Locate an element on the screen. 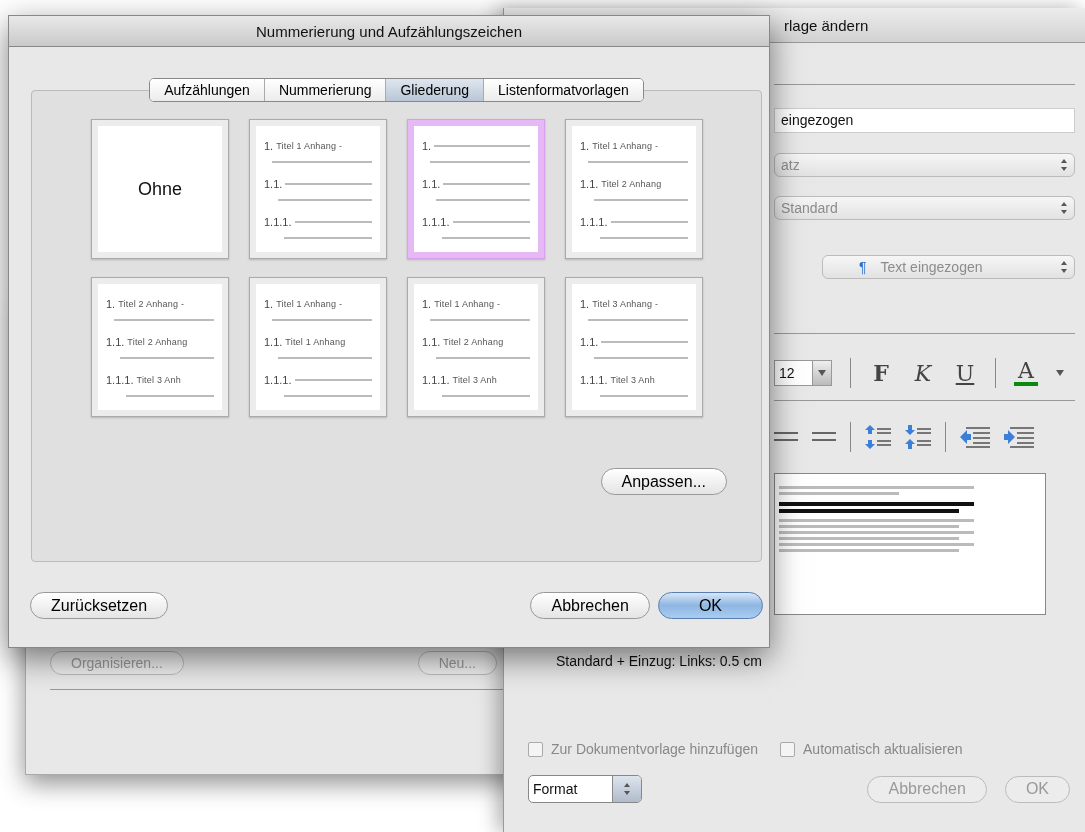 Image resolution: width=1085 pixels, height=832 pixels. style-description: Standard + Einzug: Links: 0.5 cm is located at coordinates (659, 661).